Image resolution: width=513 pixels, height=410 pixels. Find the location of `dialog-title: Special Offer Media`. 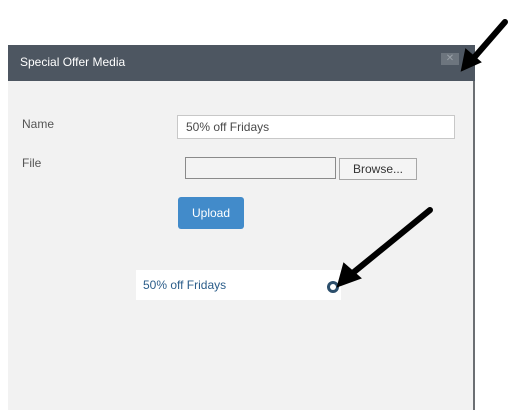

dialog-title: Special Offer Media is located at coordinates (73, 62).